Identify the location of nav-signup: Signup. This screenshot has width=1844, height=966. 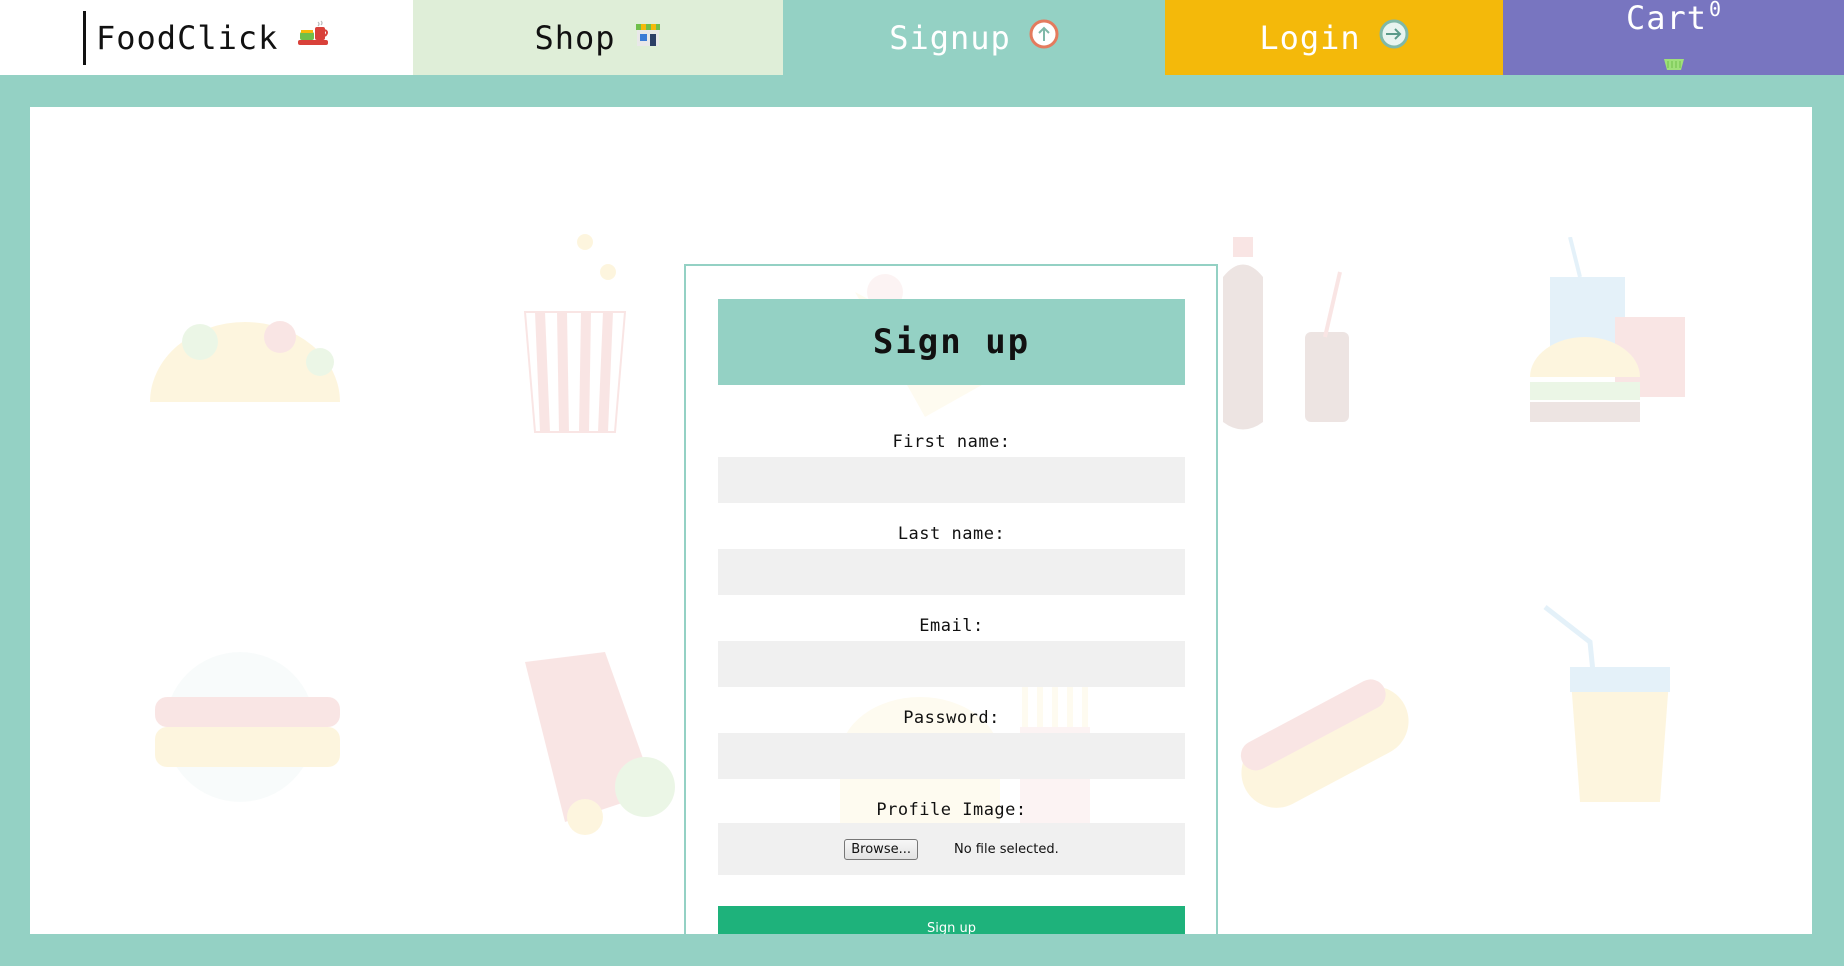
(974, 37).